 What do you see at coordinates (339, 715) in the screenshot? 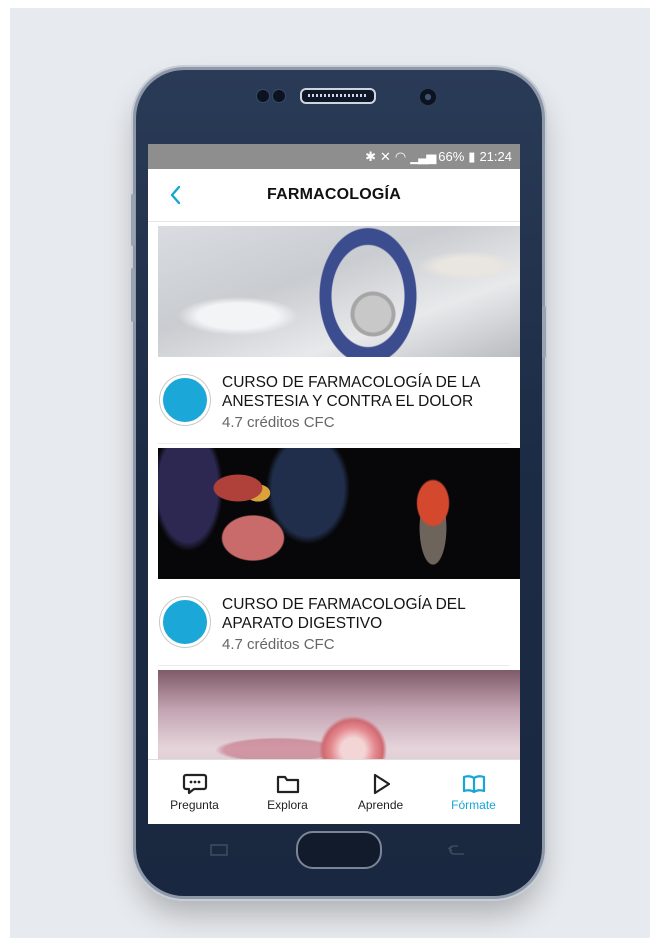
I see `course-image-cell` at bounding box center [339, 715].